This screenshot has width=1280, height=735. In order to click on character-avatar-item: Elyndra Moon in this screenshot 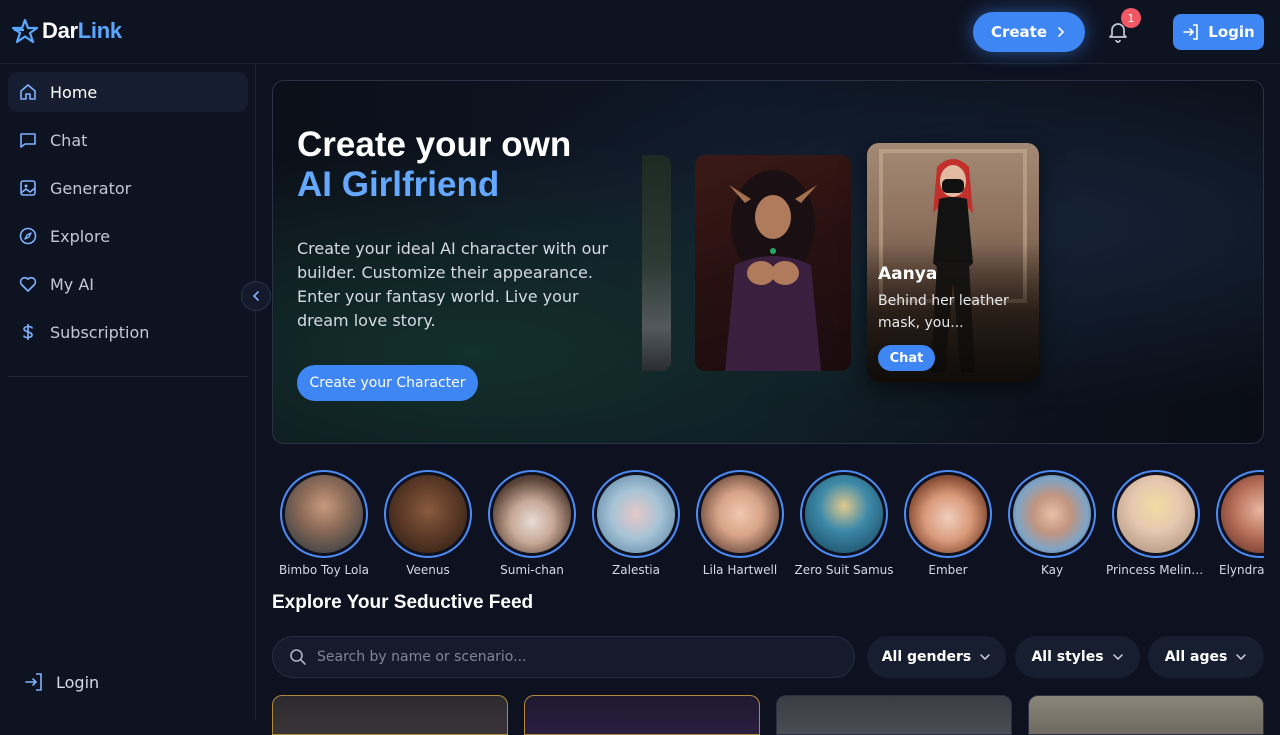, I will do `click(1236, 523)`.